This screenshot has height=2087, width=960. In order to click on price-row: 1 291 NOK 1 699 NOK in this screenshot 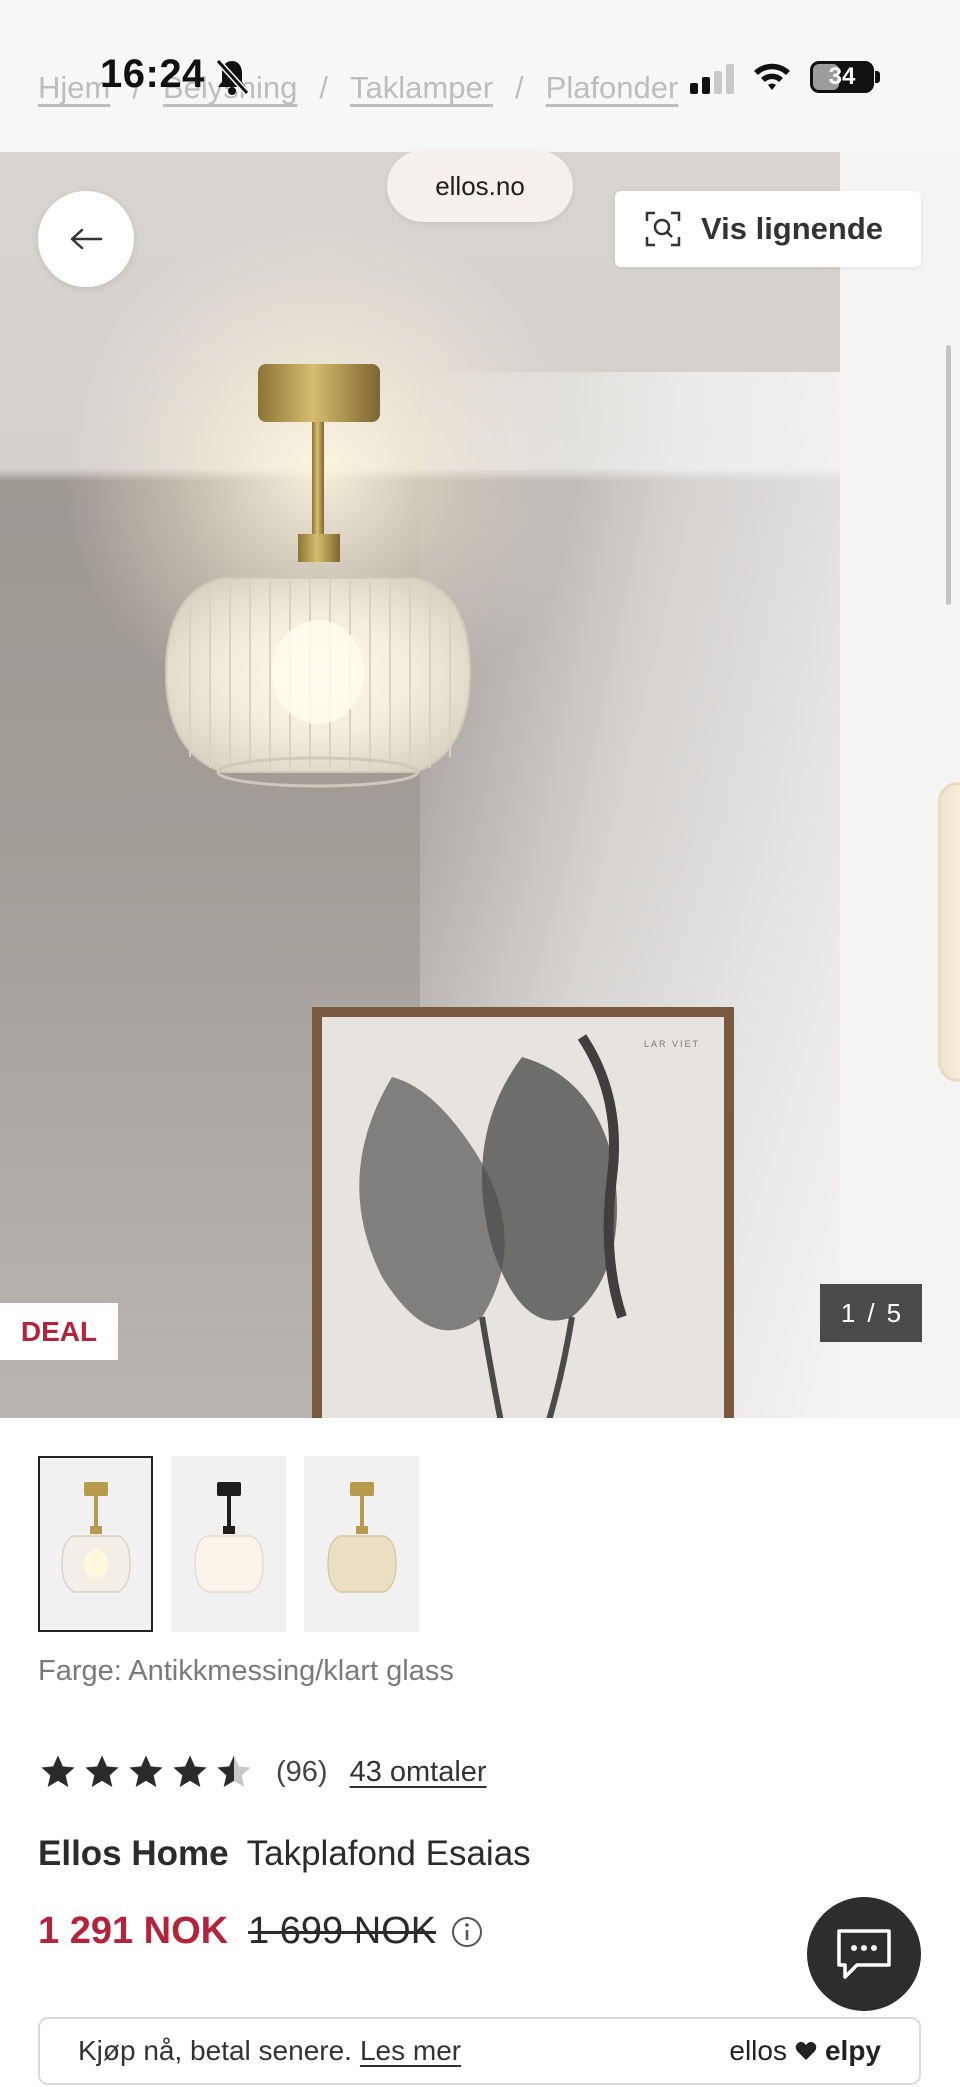, I will do `click(261, 1931)`.